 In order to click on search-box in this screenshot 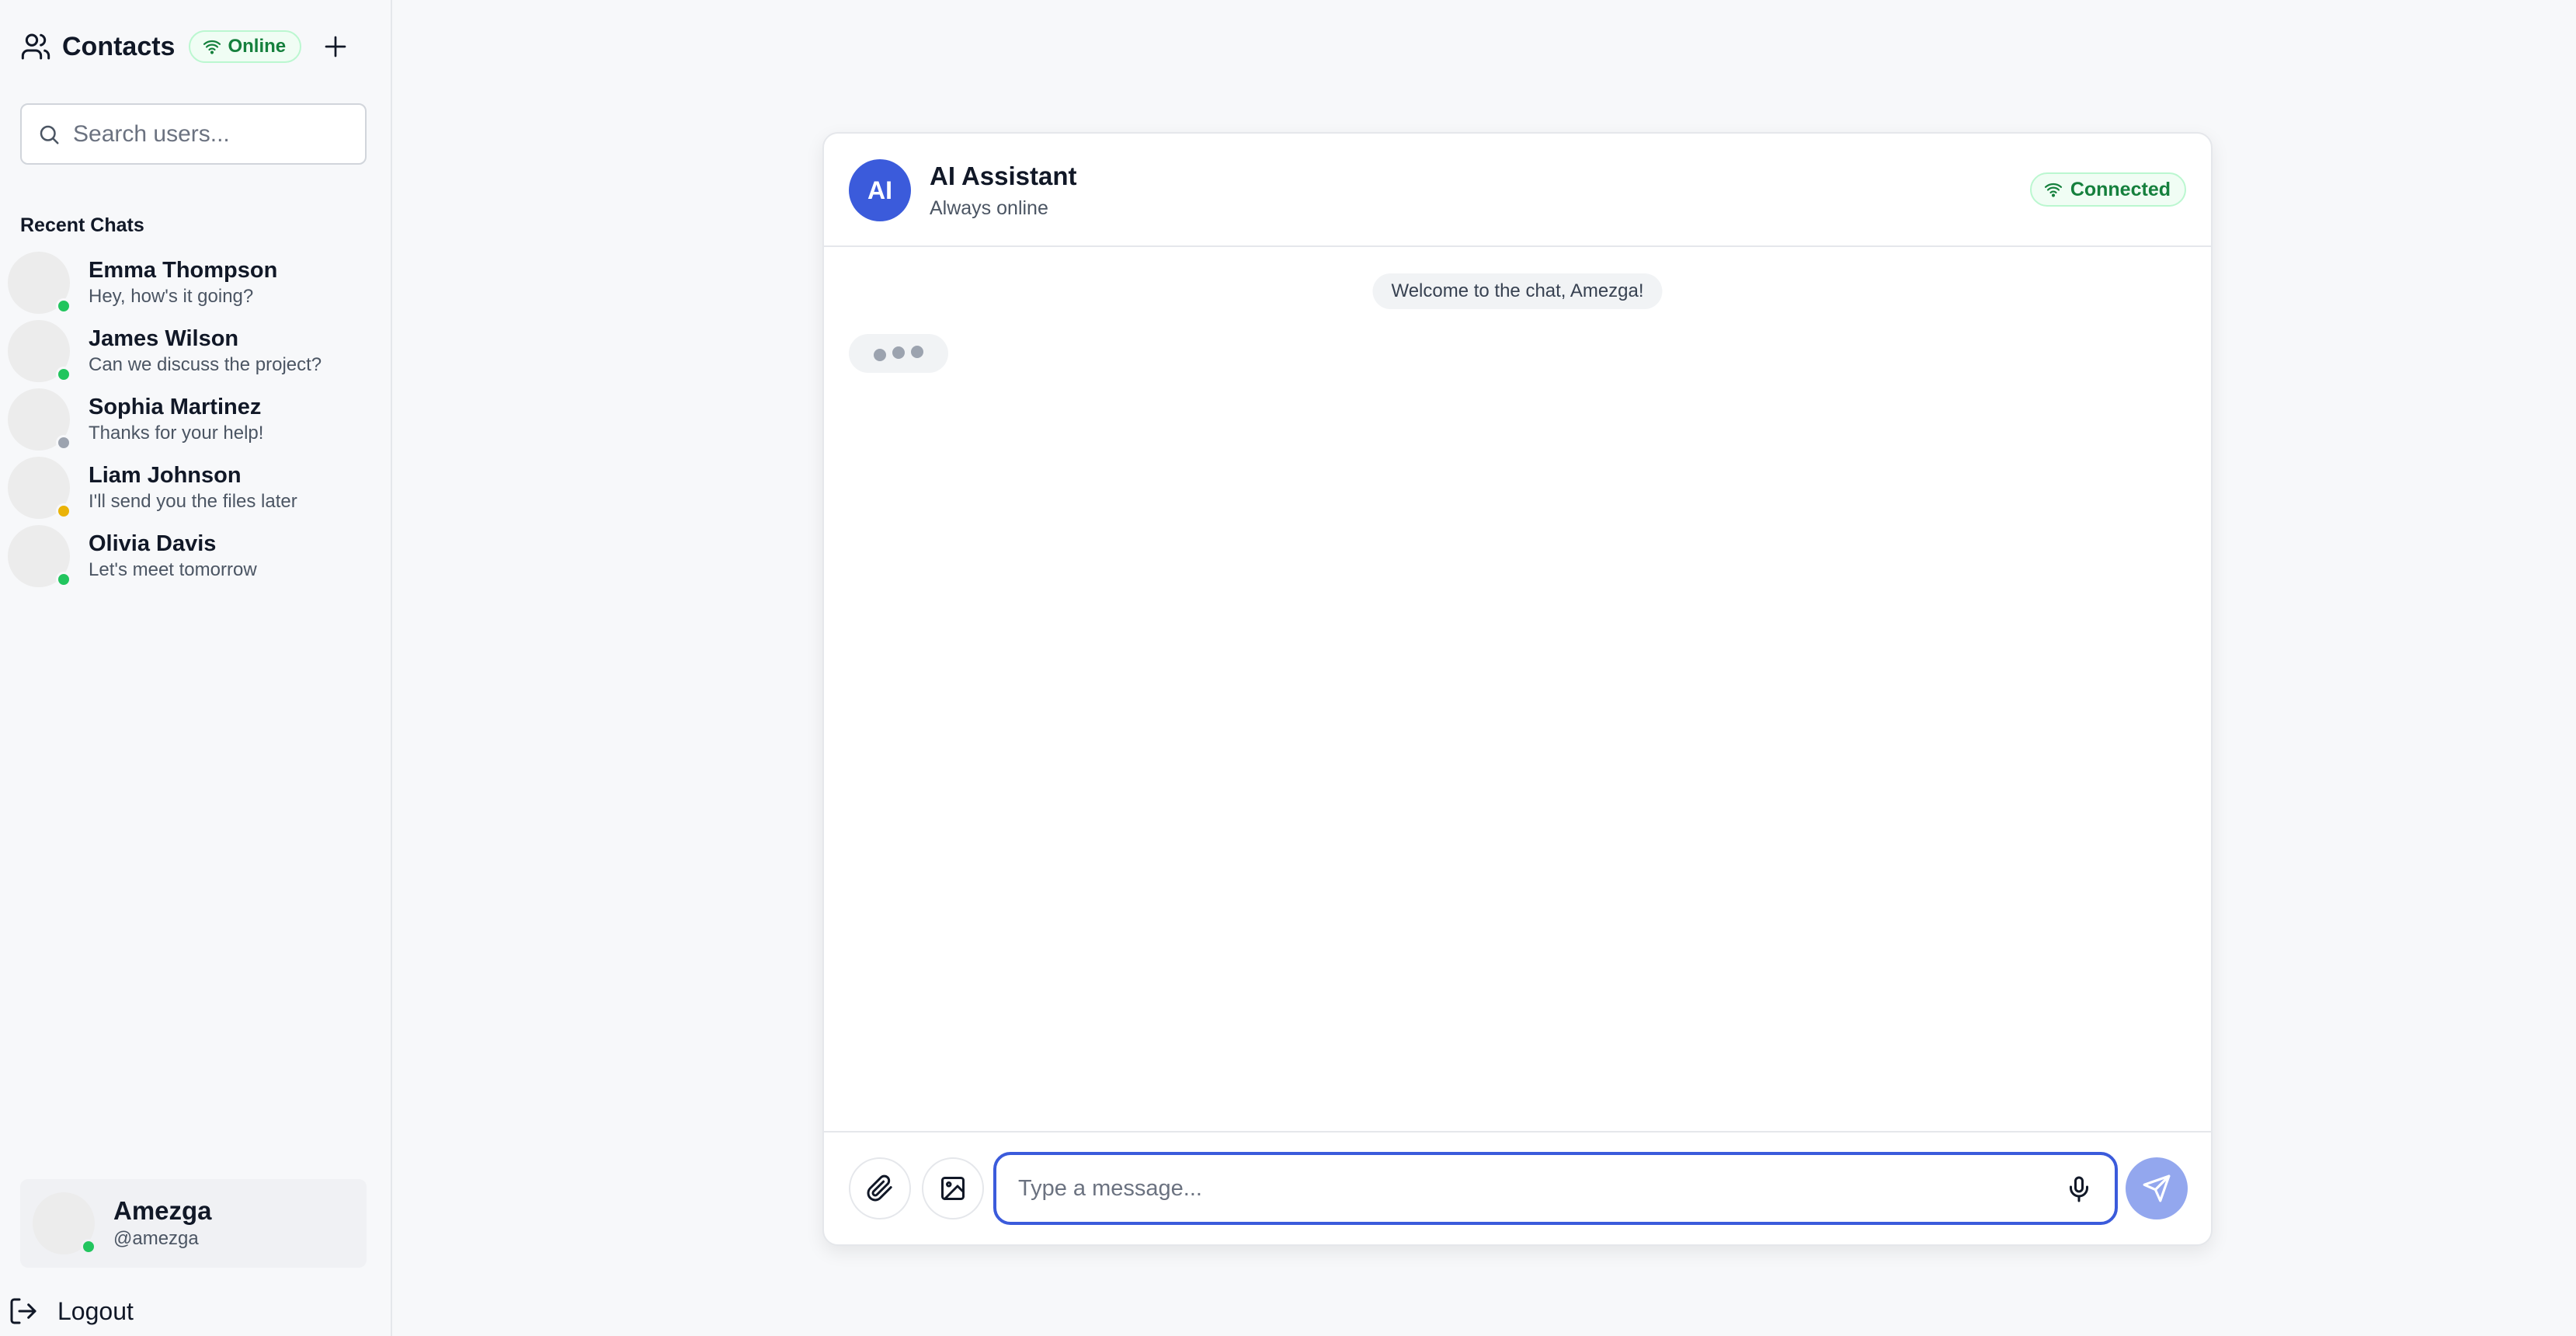, I will do `click(193, 134)`.